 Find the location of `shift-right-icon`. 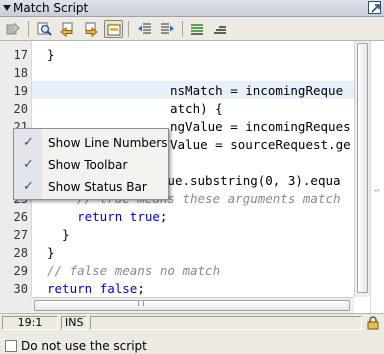

shift-right-icon is located at coordinates (167, 29).